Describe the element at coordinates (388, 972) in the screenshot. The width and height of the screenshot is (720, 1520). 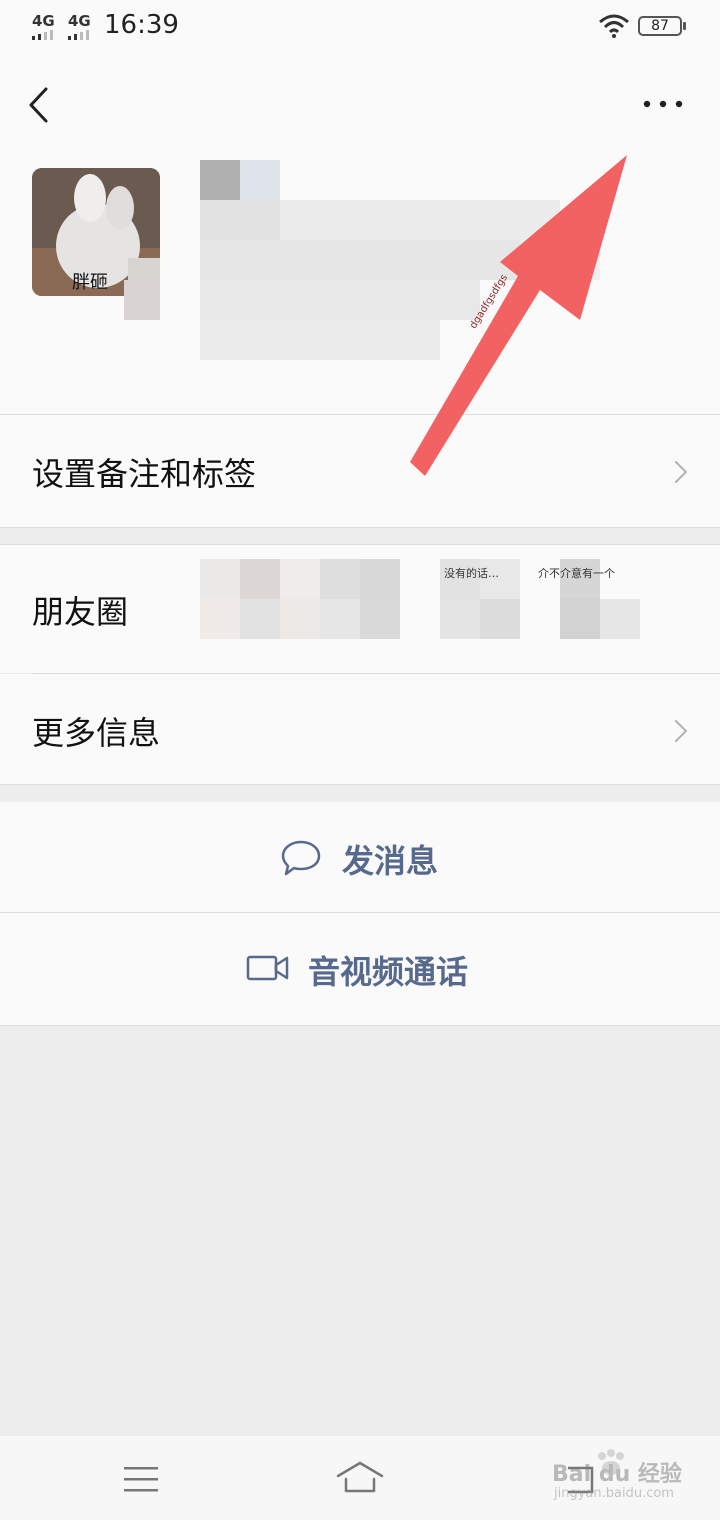
I see `video-call-label: 音视频通话` at that location.